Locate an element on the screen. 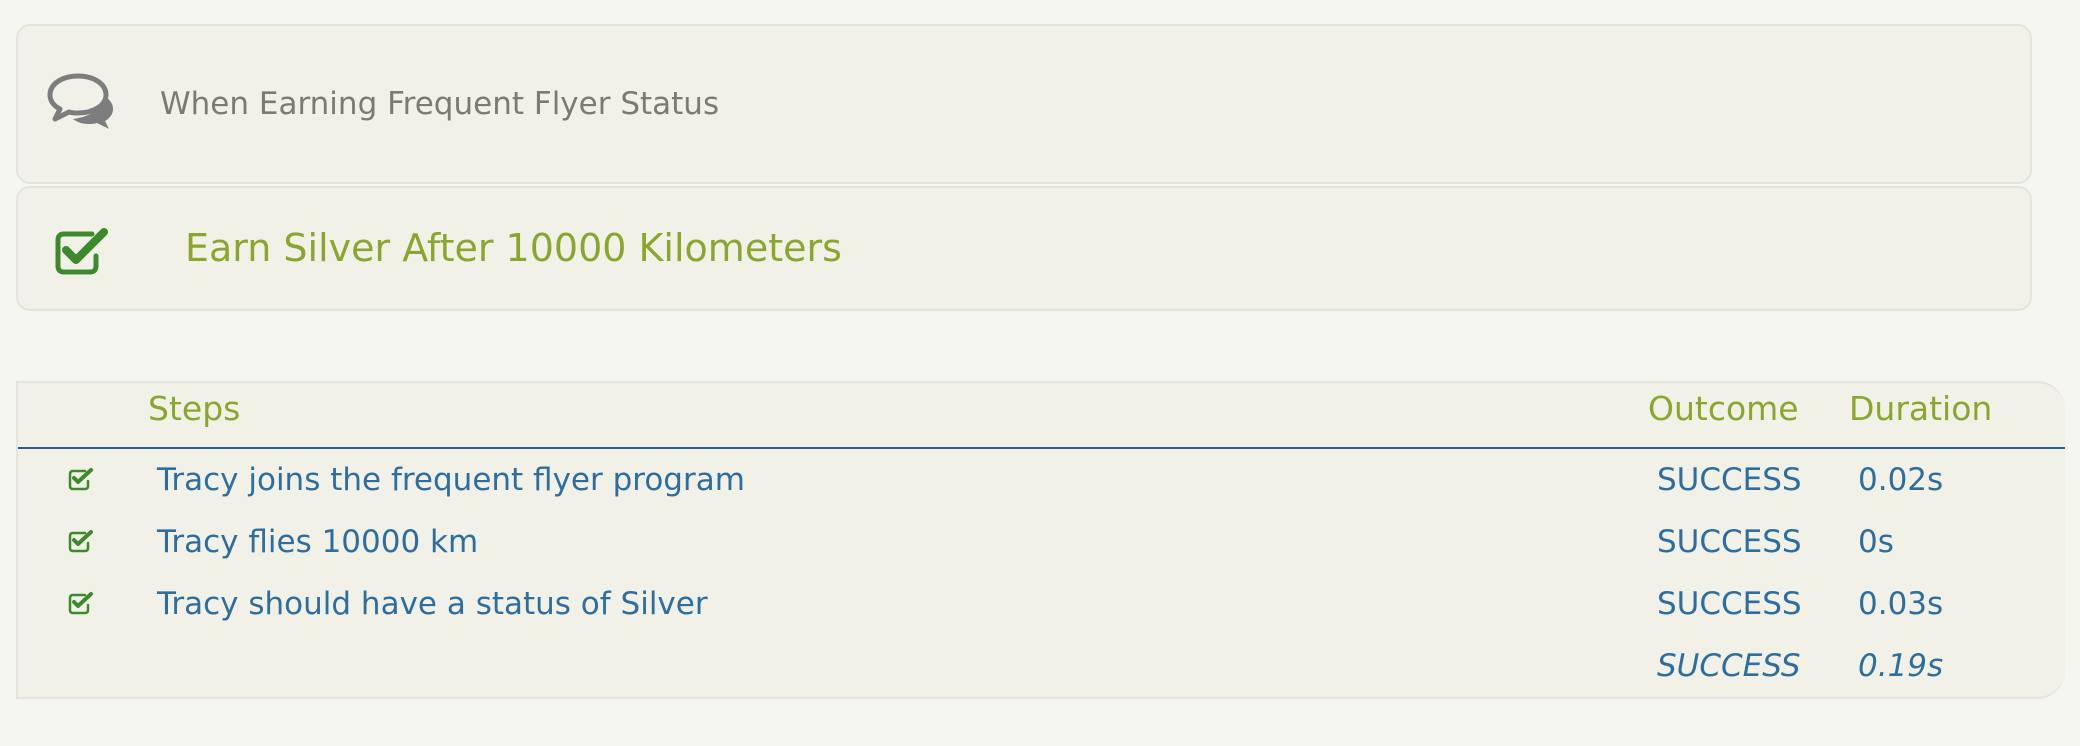  scenario-title: Earn Silver After 10000 Kilometers is located at coordinates (513, 248).